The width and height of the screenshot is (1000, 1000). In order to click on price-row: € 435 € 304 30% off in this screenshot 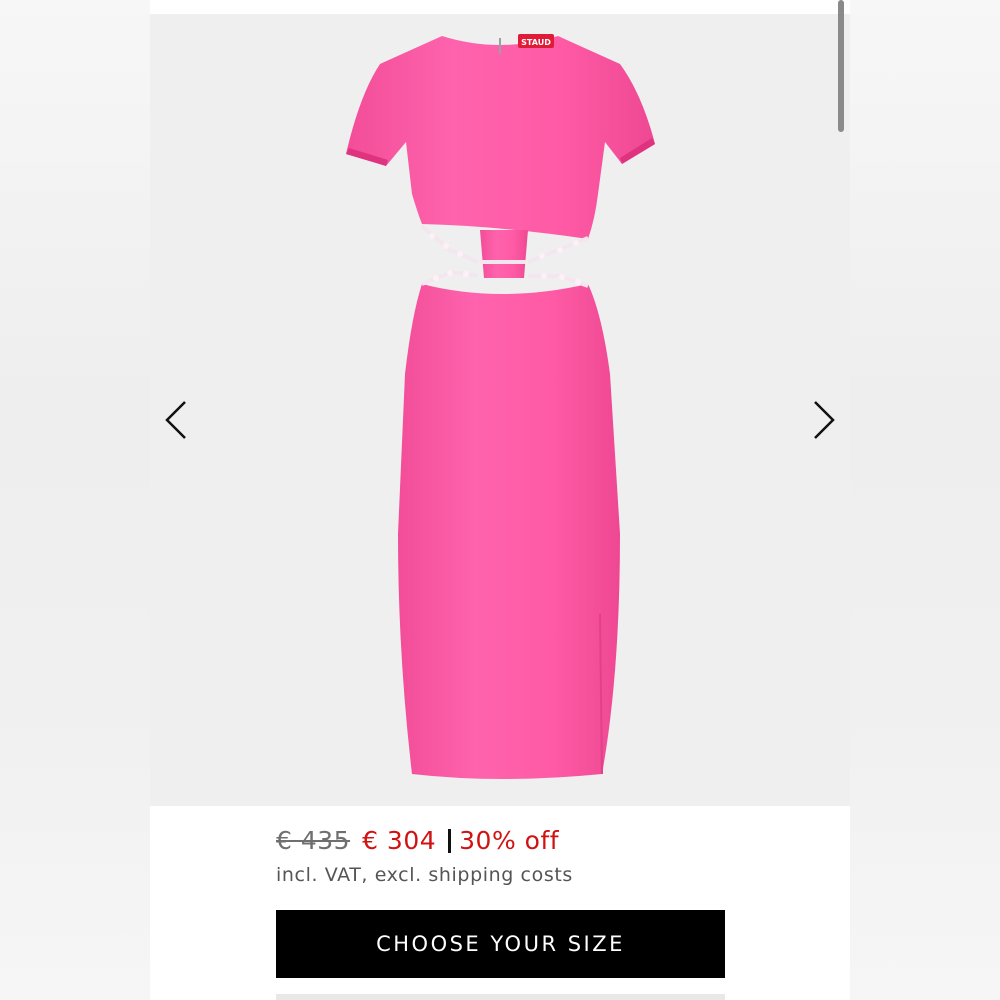, I will do `click(417, 840)`.